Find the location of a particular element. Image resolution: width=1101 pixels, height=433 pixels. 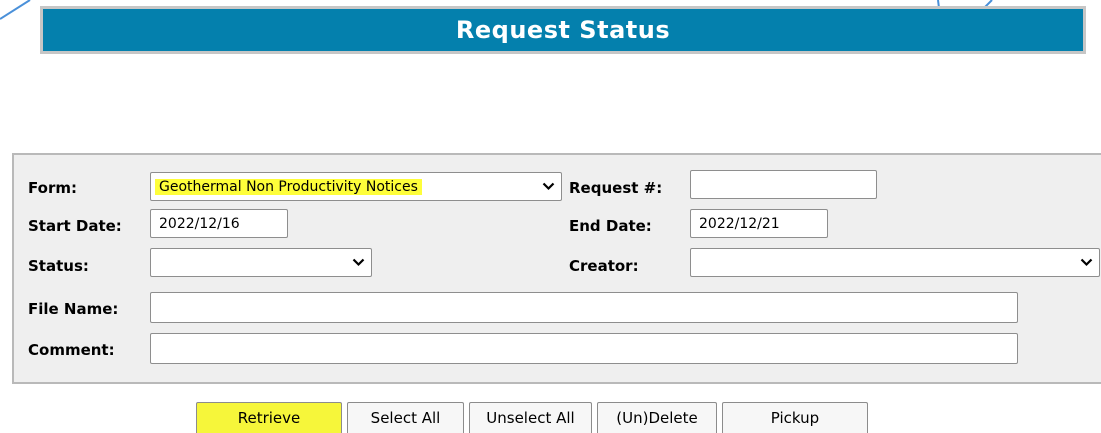

file-name-input is located at coordinates (584, 307).